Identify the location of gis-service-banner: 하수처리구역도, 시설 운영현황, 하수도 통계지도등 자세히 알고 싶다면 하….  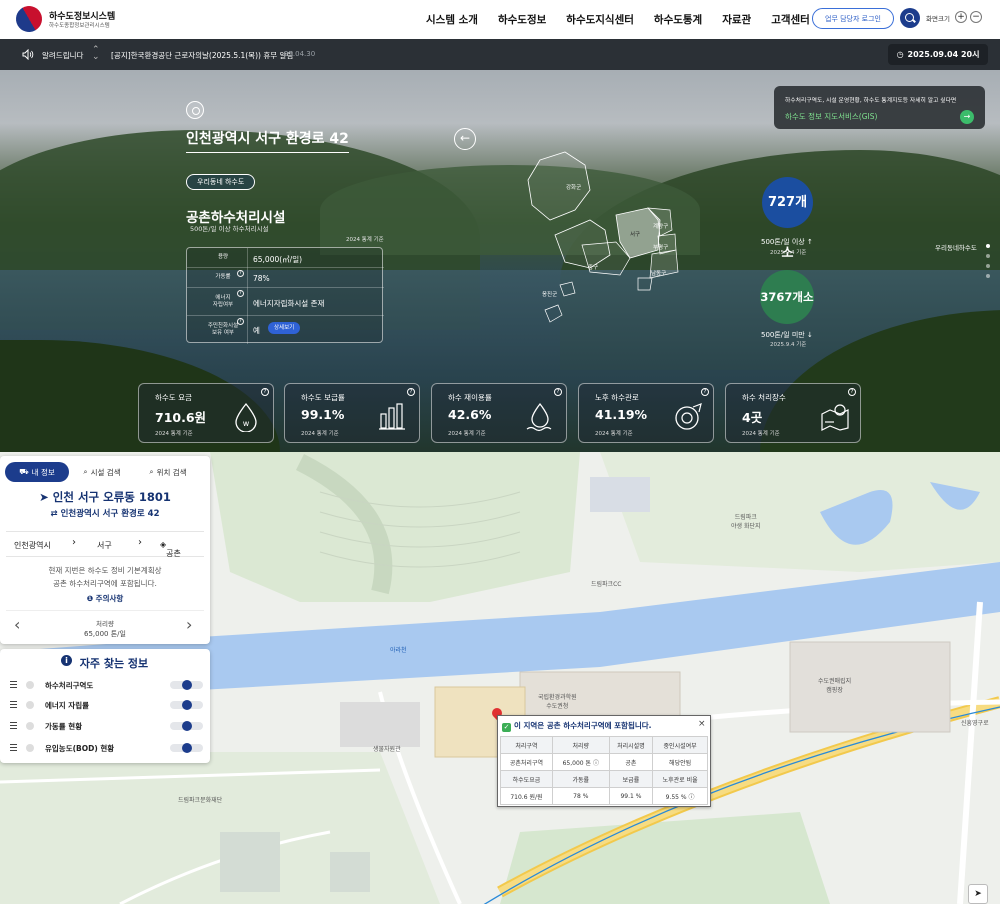
(879, 107).